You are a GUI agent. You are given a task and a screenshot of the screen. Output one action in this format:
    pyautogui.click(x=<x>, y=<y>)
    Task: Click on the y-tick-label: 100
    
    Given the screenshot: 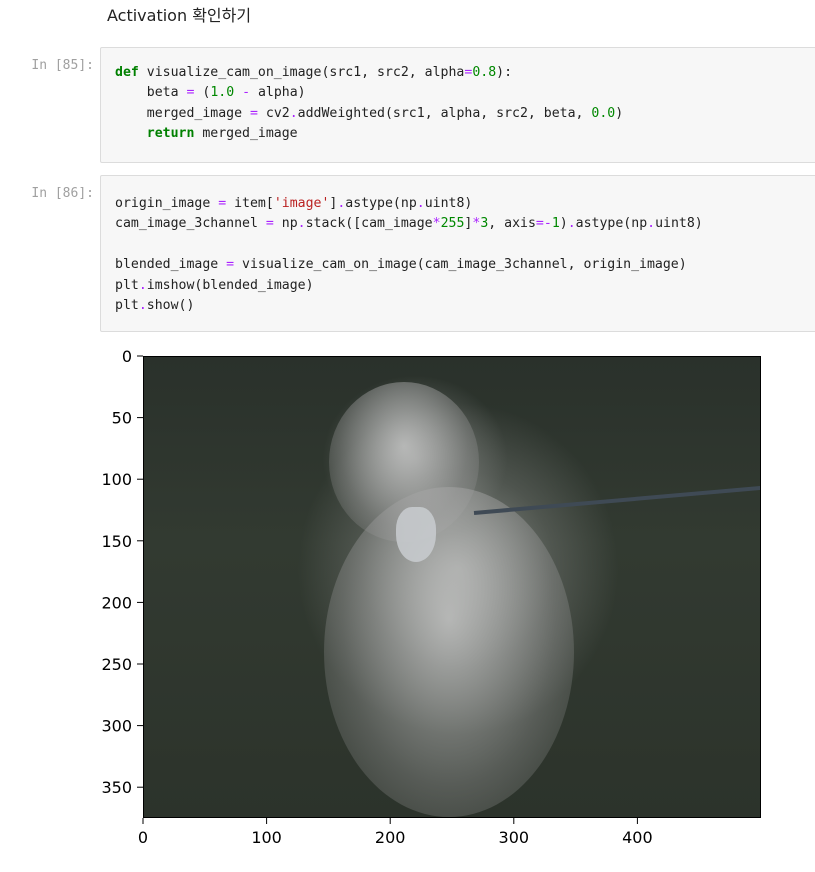 What is the action you would take?
    pyautogui.click(x=116, y=479)
    